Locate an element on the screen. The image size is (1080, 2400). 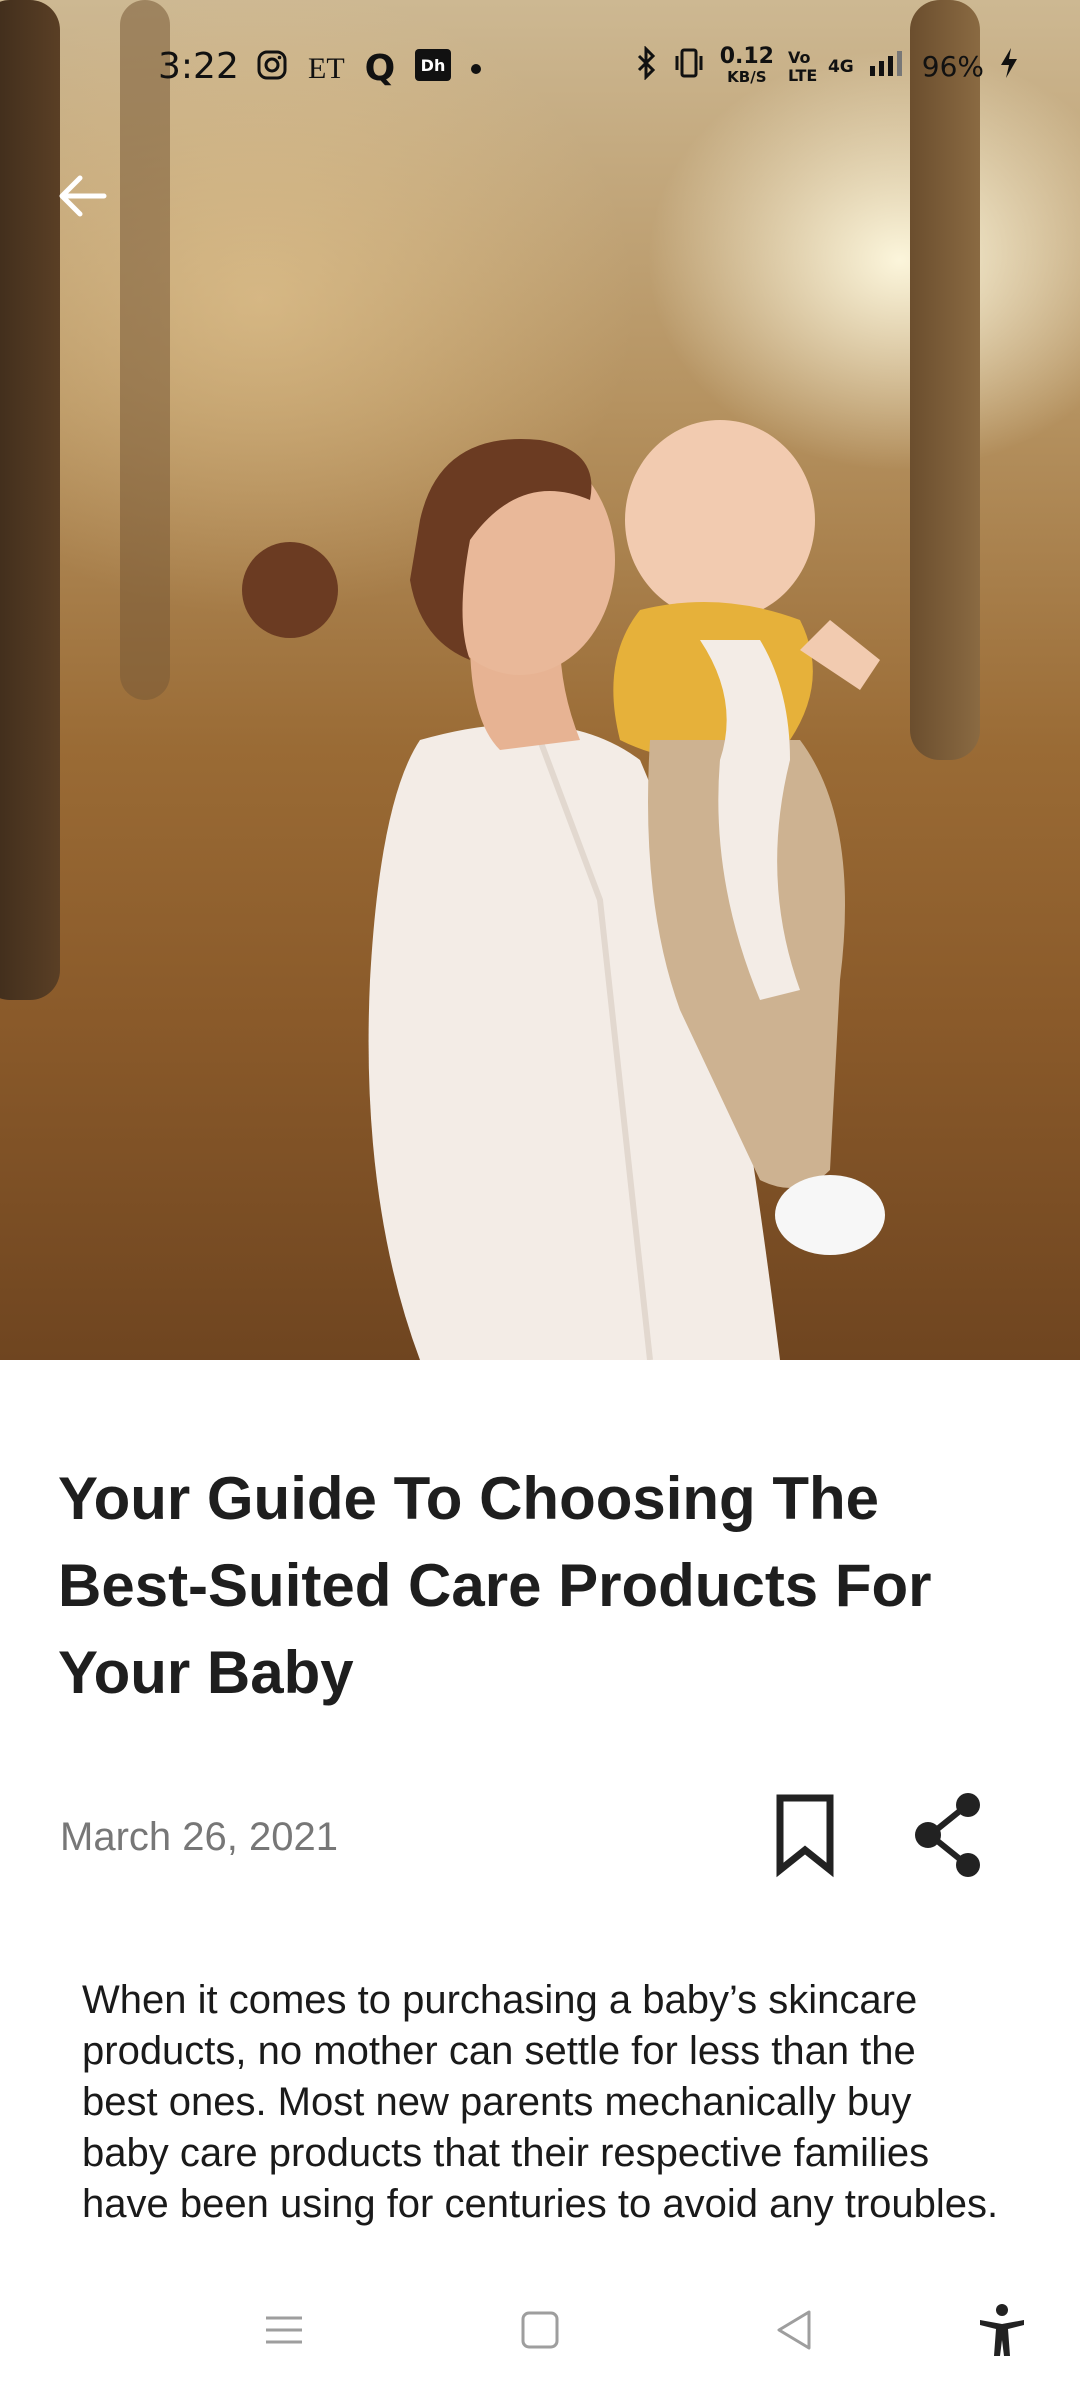
nav-back-button is located at coordinates (795, 2330).